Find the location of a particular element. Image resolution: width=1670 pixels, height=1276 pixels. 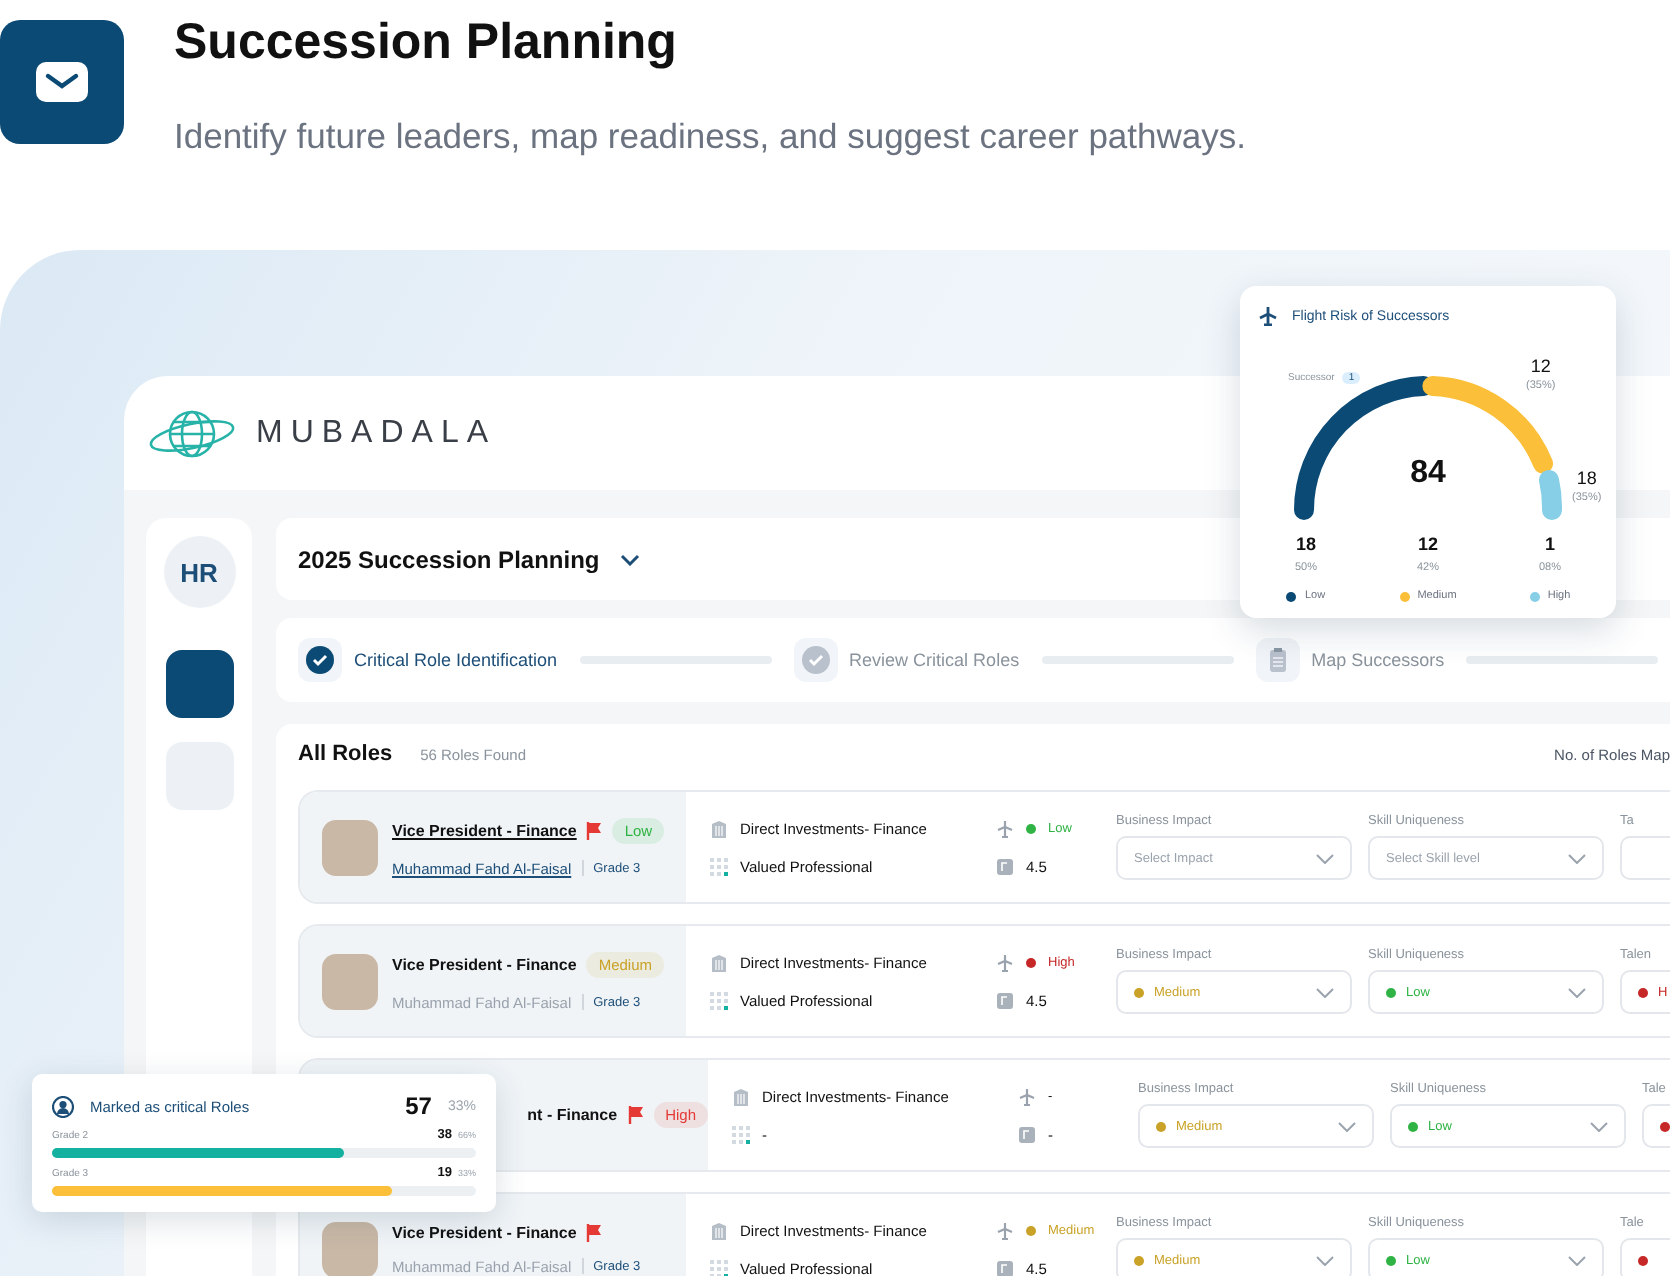

arc-value: 18 is located at coordinates (1586, 478).